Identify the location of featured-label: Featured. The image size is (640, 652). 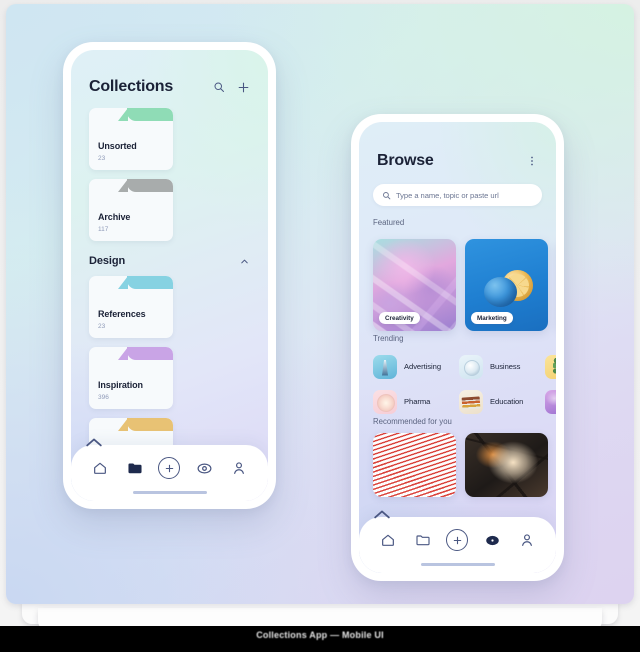
(389, 222).